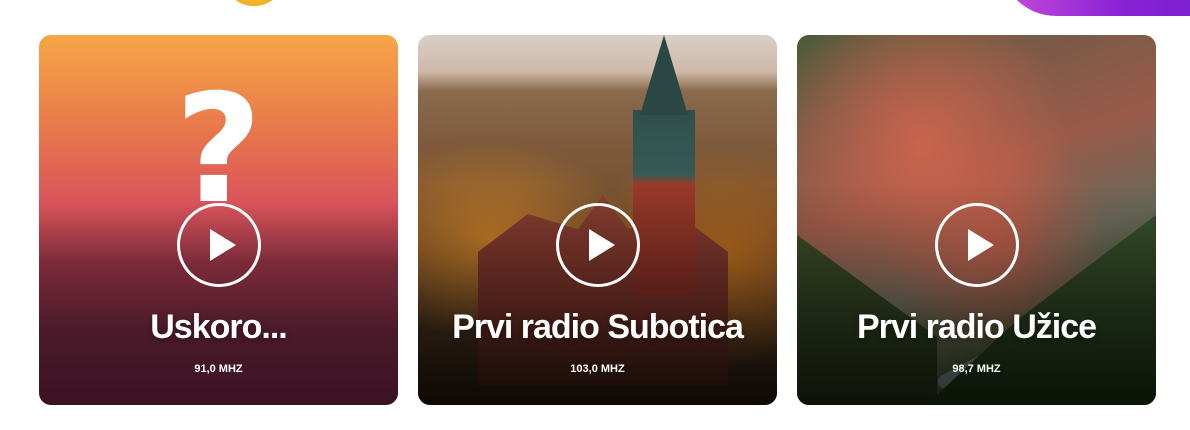 The image size is (1190, 430). What do you see at coordinates (976, 369) in the screenshot?
I see `station-frequency: 98,7 MHZ` at bounding box center [976, 369].